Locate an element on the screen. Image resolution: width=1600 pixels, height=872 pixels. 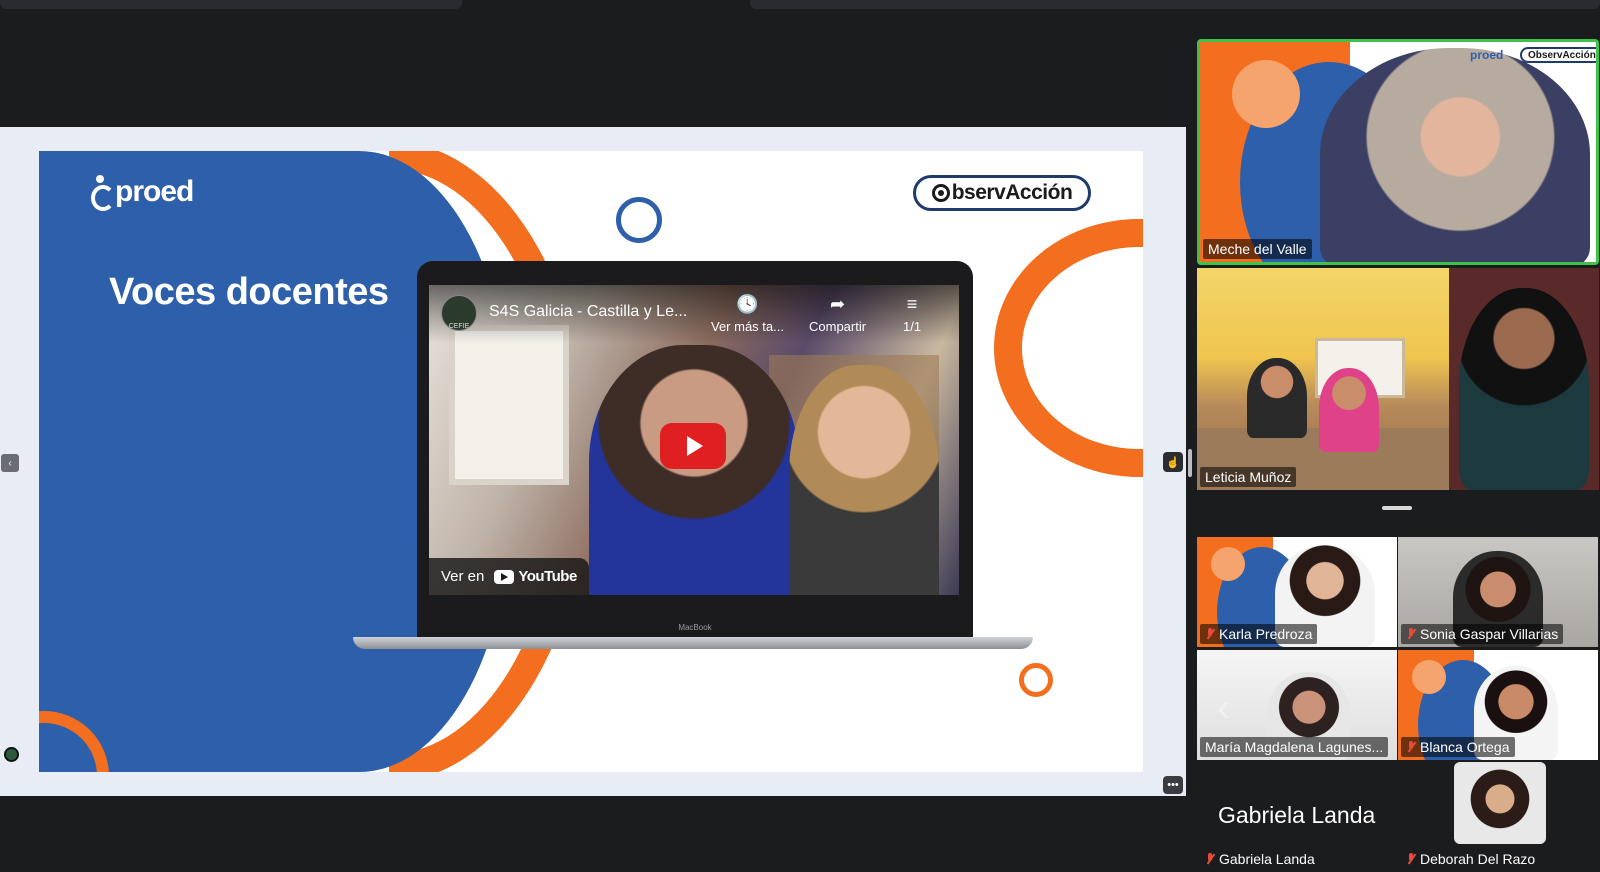
more-dots-icon: ••• is located at coordinates (1173, 785).